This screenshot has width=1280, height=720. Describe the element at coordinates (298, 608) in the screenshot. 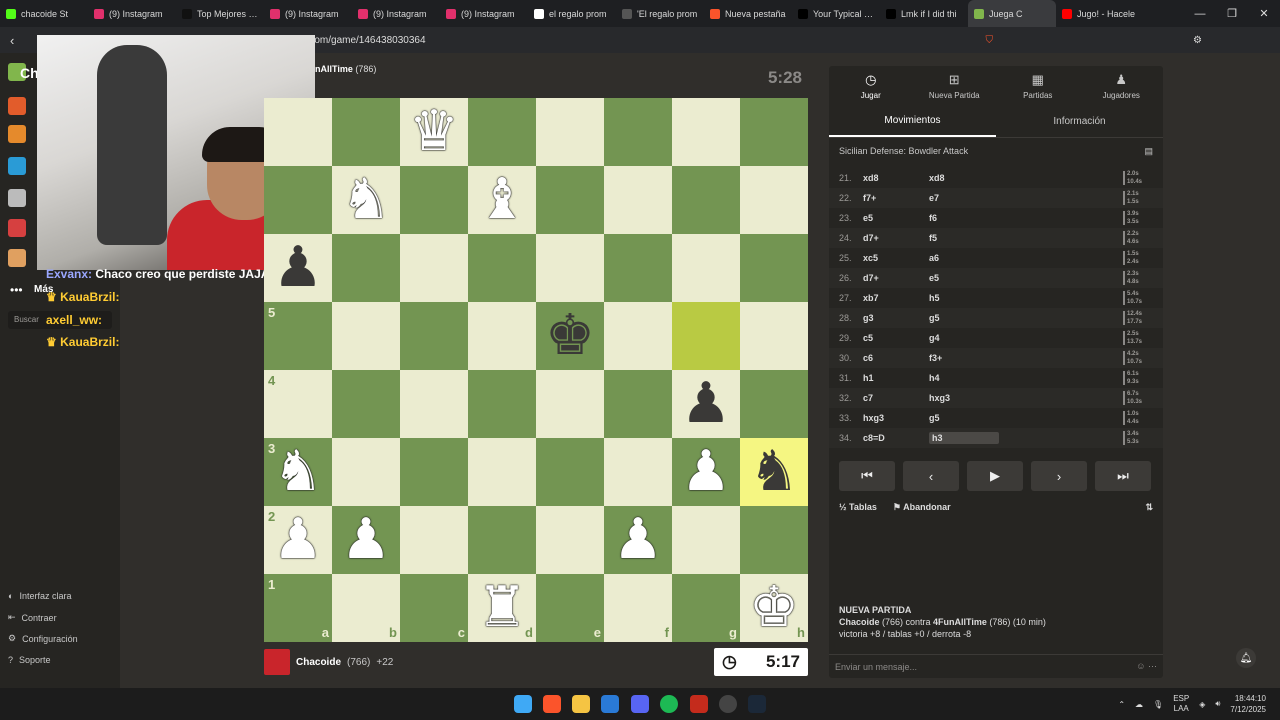

I see `board-square: 1a` at that location.